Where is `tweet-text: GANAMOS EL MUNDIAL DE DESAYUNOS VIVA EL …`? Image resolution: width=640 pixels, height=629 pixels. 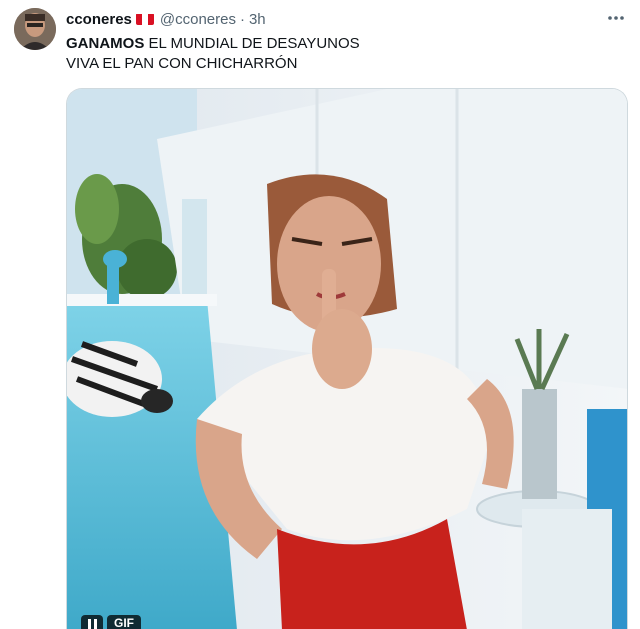
tweet-text: GANAMOS EL MUNDIAL DE DESAYUNOS VIVA EL … is located at coordinates (336, 54).